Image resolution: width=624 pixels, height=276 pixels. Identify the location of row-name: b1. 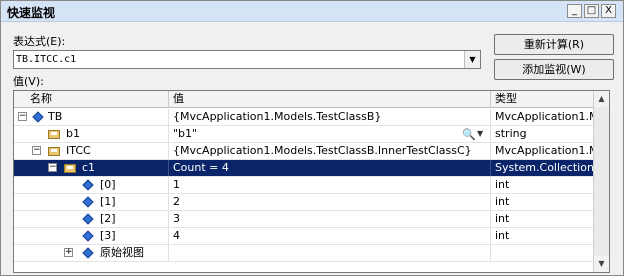
(73, 133).